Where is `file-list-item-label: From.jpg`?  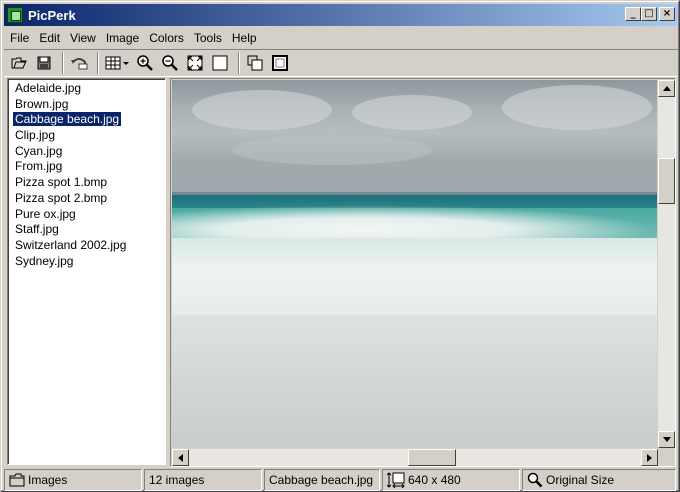 file-list-item-label: From.jpg is located at coordinates (39, 166).